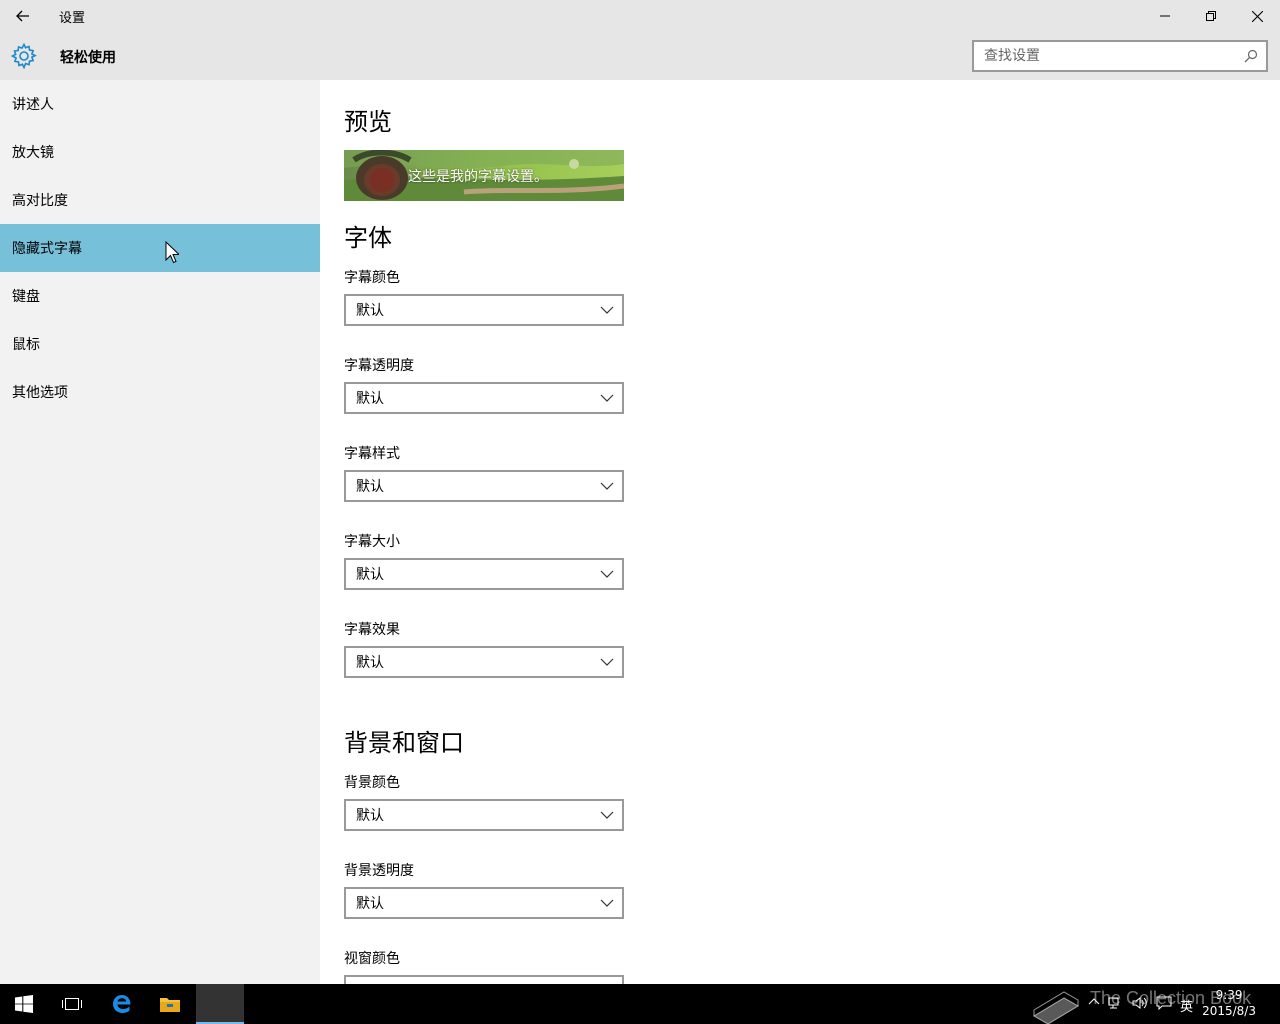 The image size is (1280, 1024). I want to click on edge-icon, so click(122, 1004).